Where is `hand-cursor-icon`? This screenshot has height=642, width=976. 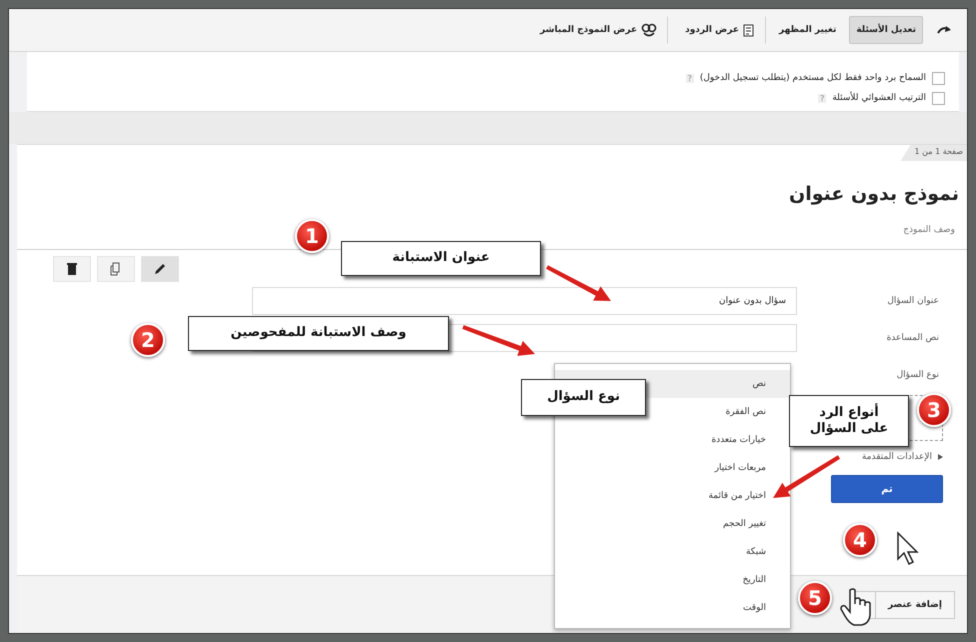
hand-cursor-icon is located at coordinates (856, 607).